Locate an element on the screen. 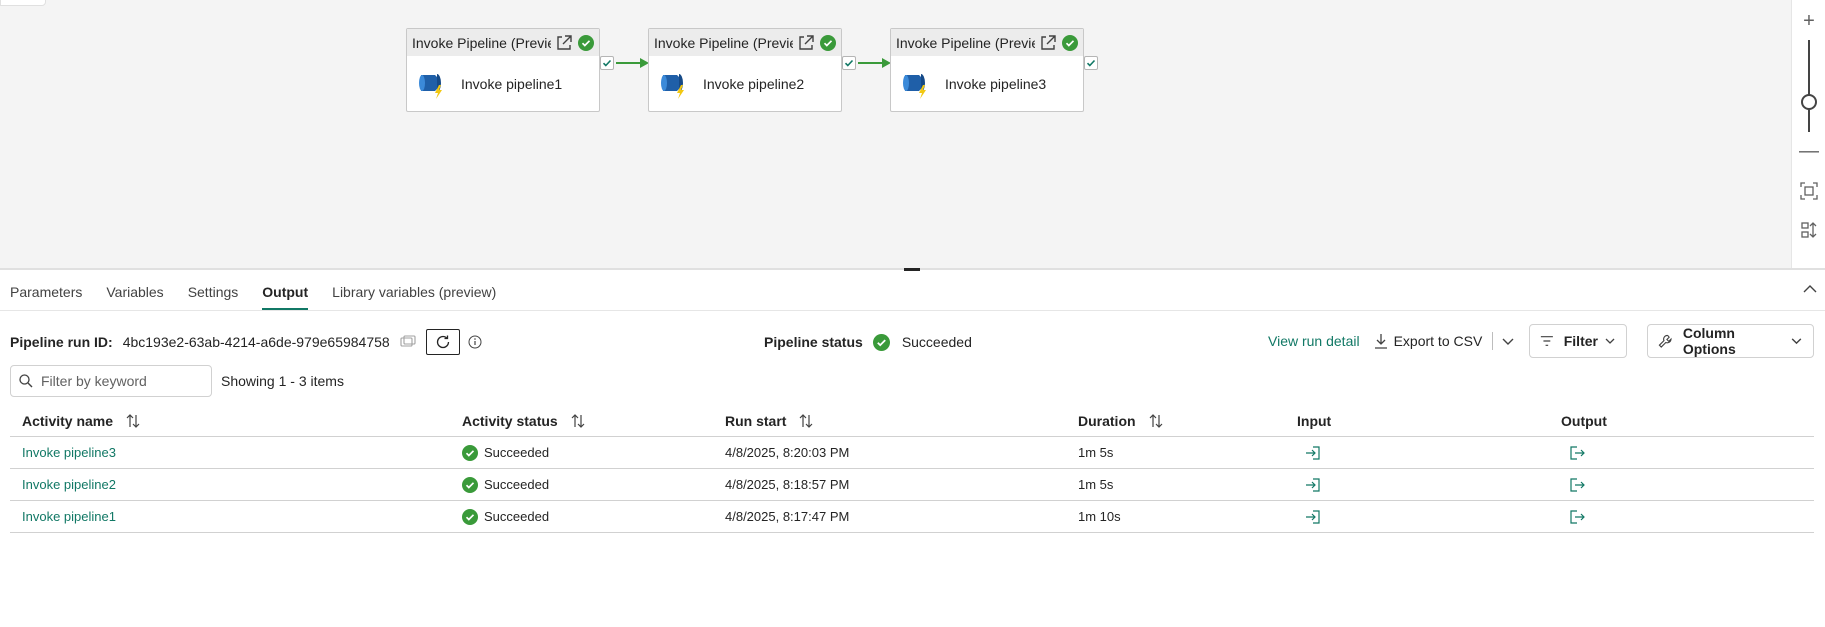 This screenshot has height=627, width=1825. pipeline-status: Pipeline status Succeeded is located at coordinates (868, 342).